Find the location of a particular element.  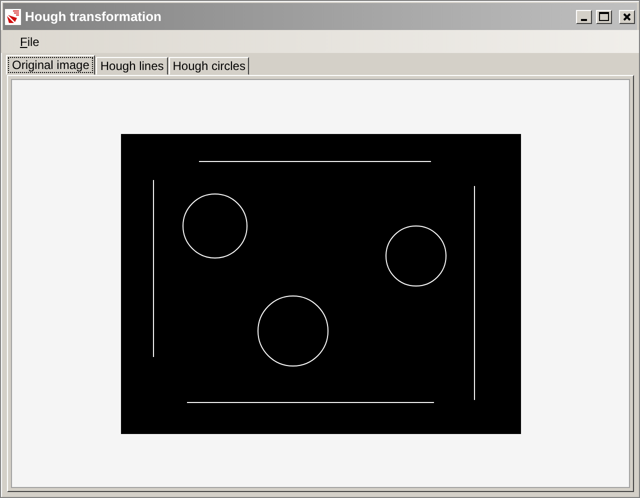

close-icon is located at coordinates (627, 16).